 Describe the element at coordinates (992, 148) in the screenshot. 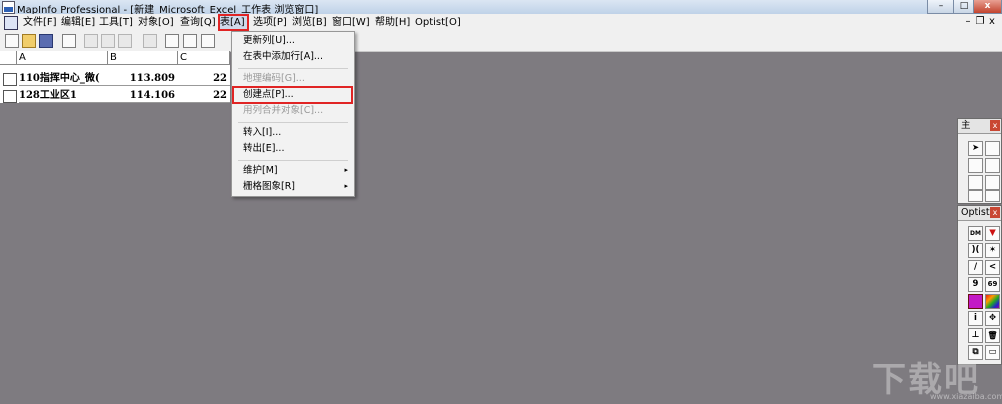

I see `marquee-select-icon` at that location.